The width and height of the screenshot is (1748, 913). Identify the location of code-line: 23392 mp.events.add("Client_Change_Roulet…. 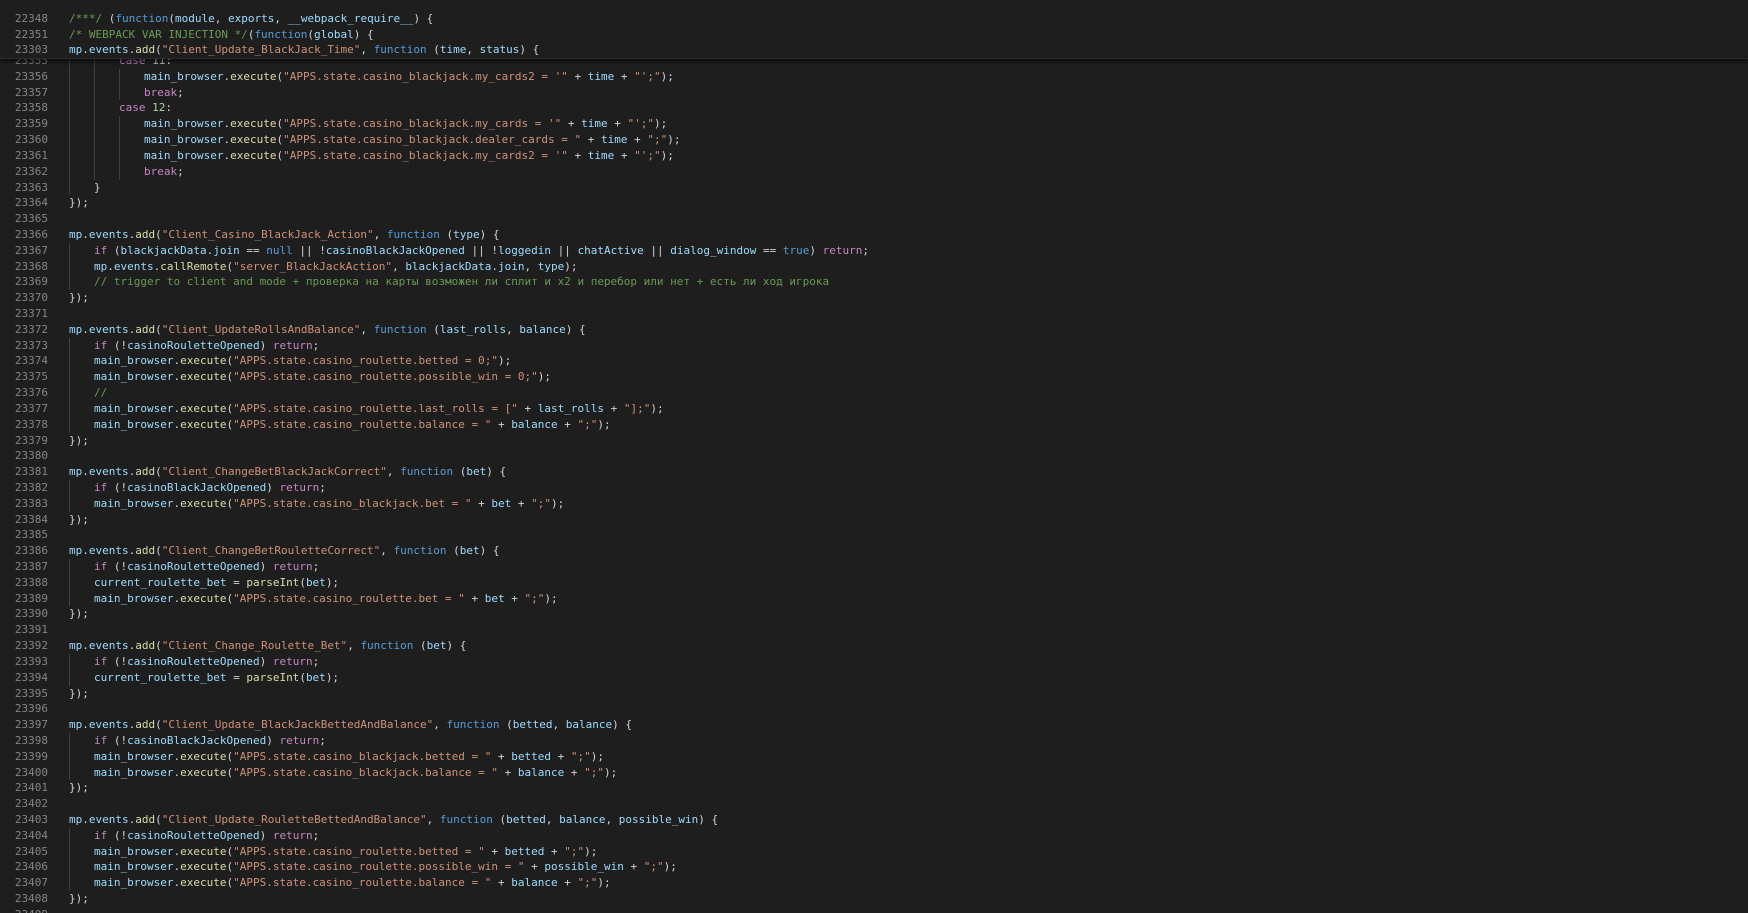
(874, 646).